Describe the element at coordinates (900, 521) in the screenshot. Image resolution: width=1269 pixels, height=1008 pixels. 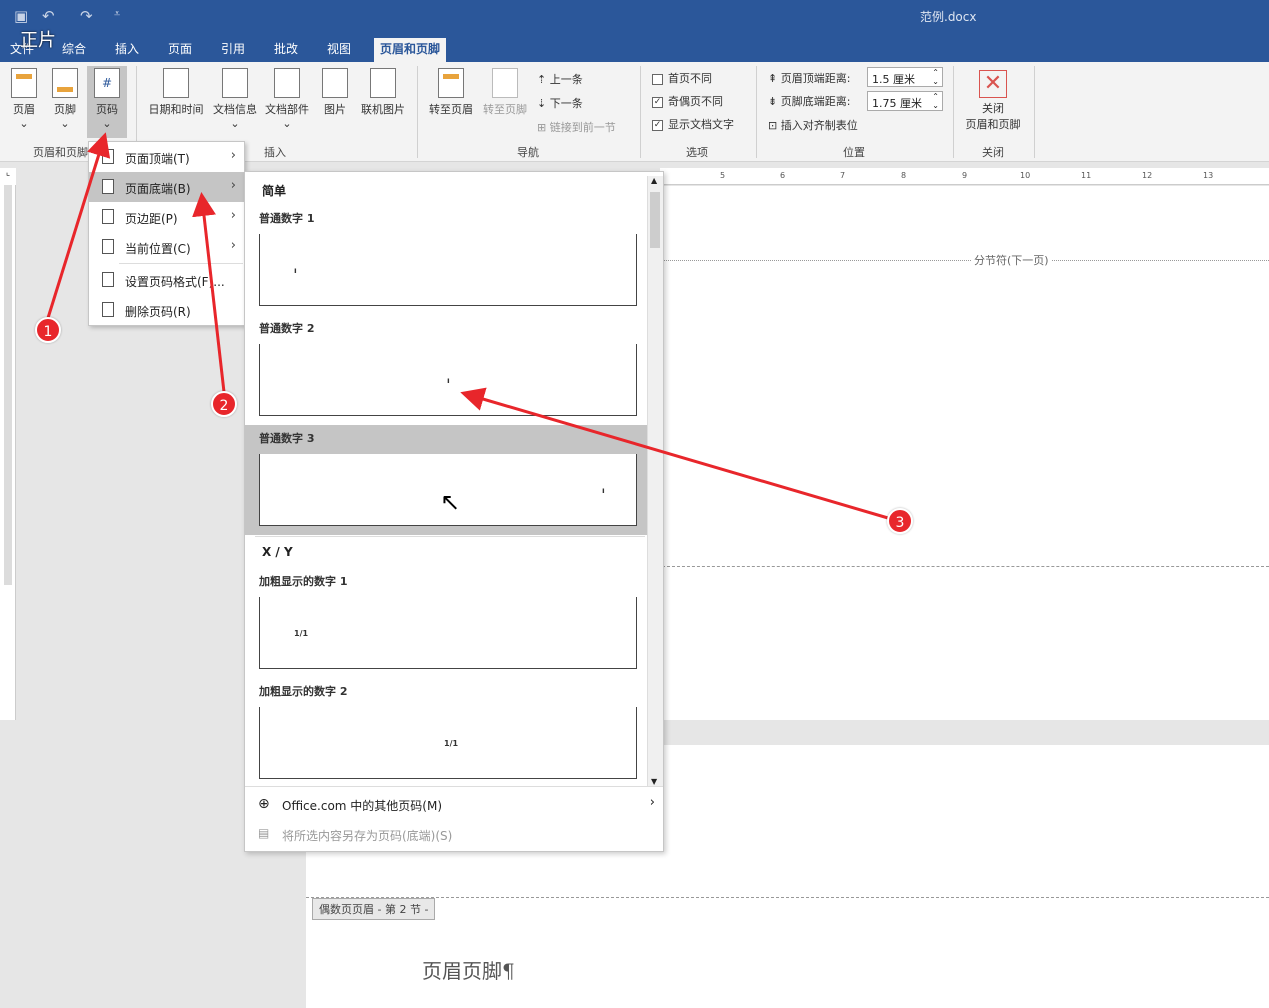
I see `annotation-marker-3: 3` at that location.